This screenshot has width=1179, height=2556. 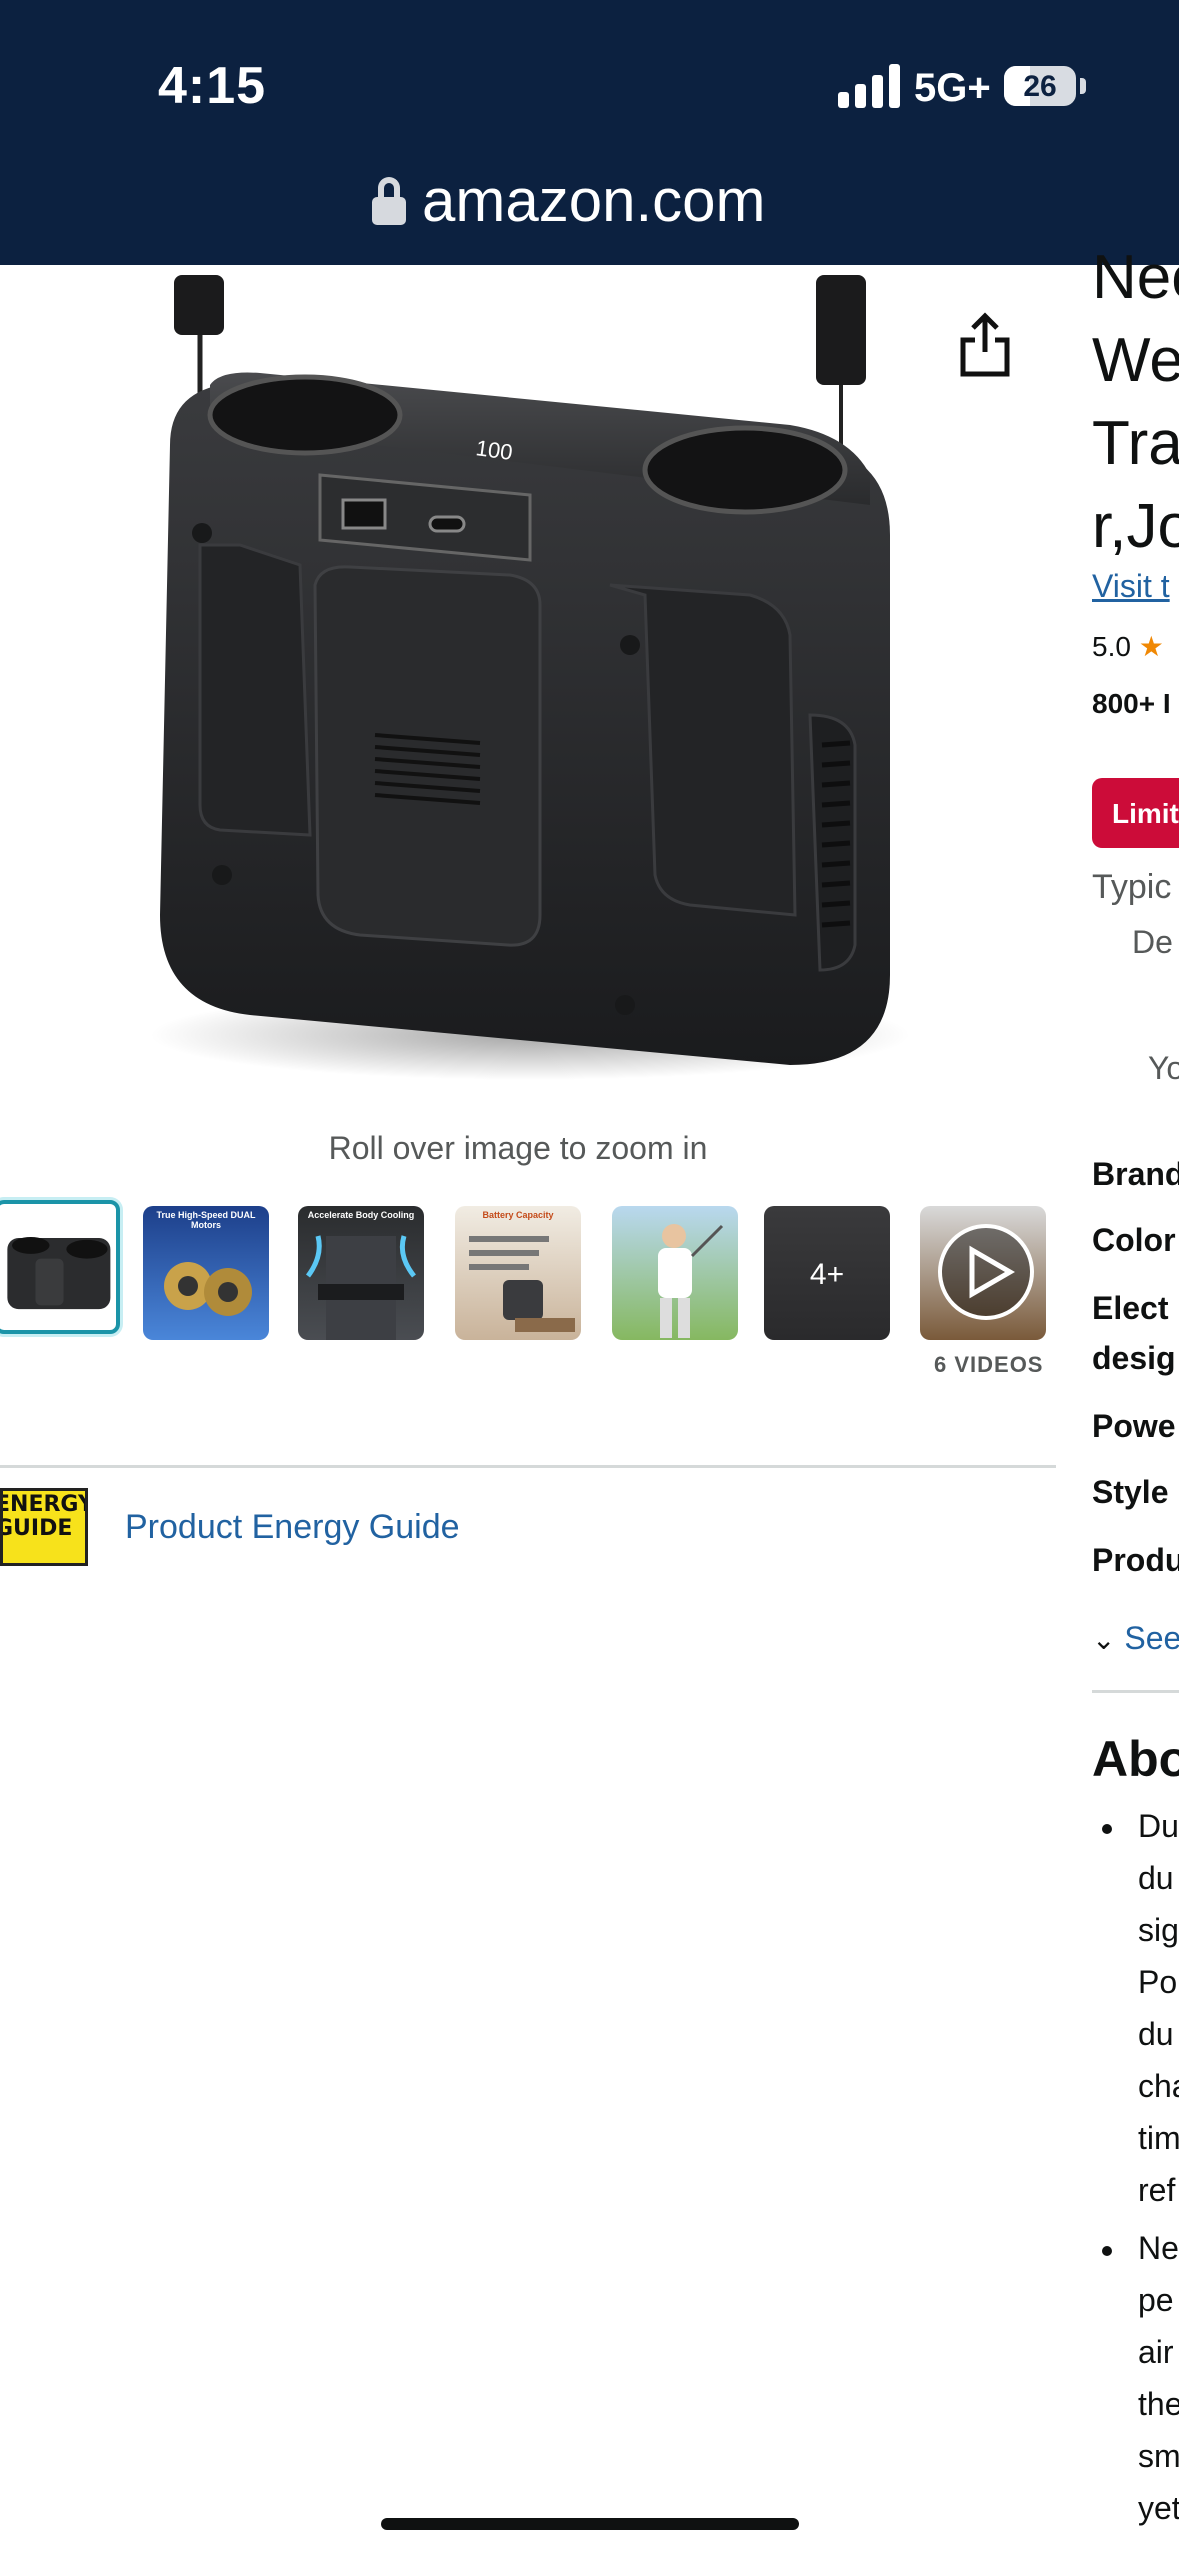 I want to click on spec-brand-label: Brand, so click(x=1135, y=1174).